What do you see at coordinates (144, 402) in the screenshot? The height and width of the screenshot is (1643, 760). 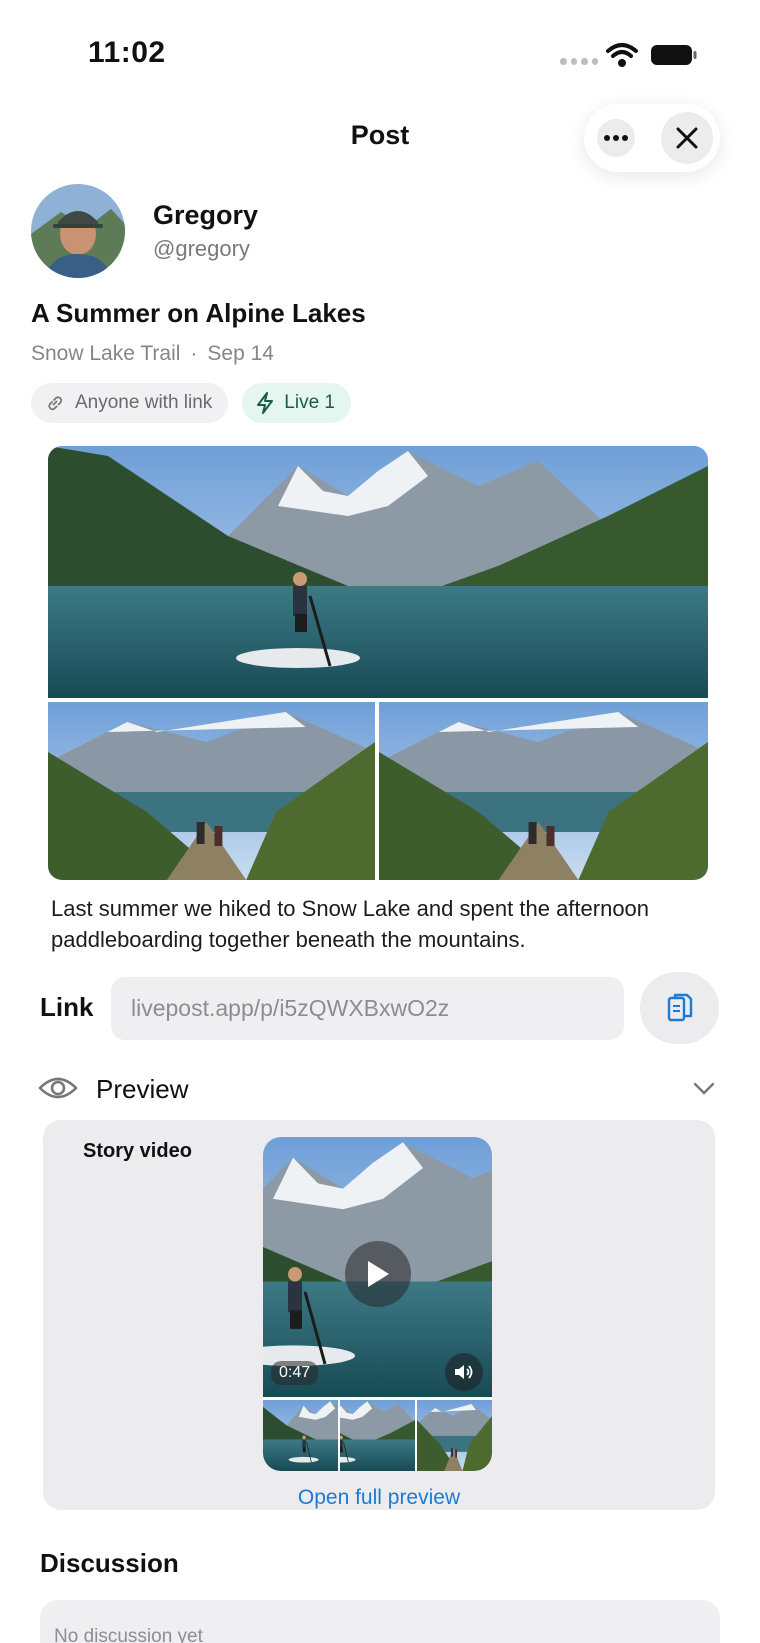 I see `share-visibility-label: Anyone with link` at bounding box center [144, 402].